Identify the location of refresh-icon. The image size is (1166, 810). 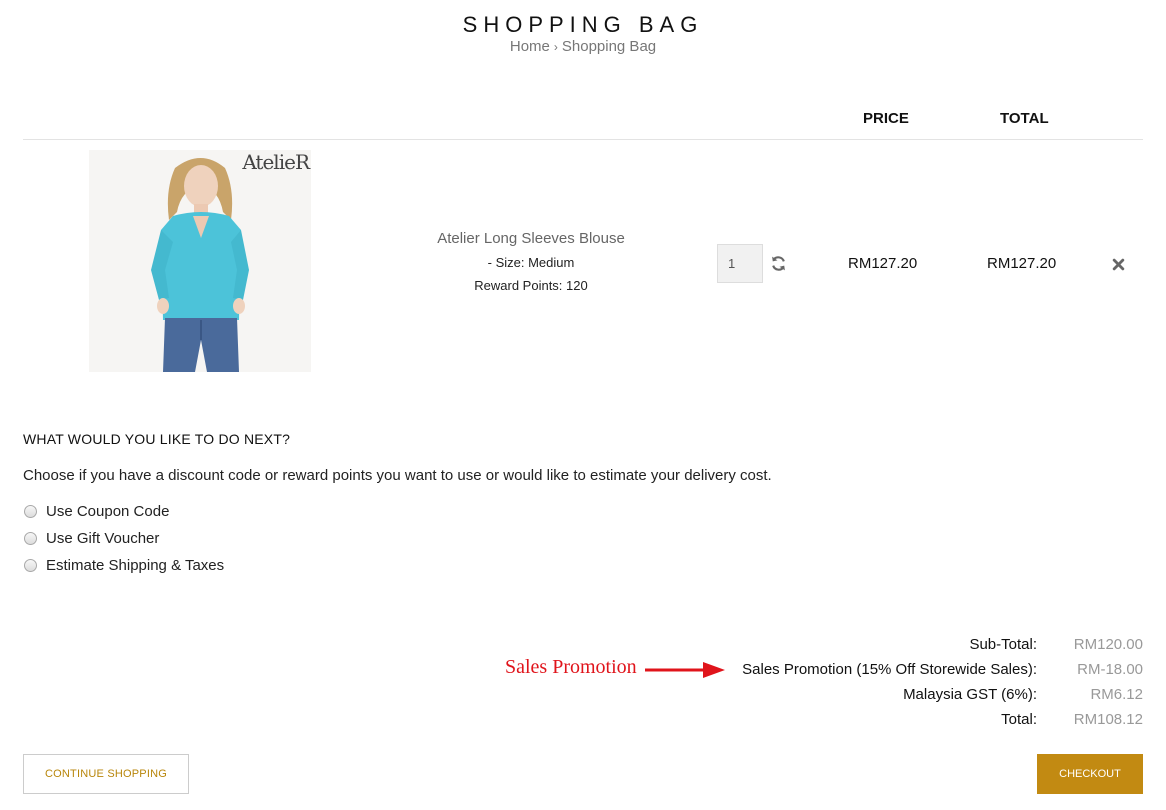
(778, 263).